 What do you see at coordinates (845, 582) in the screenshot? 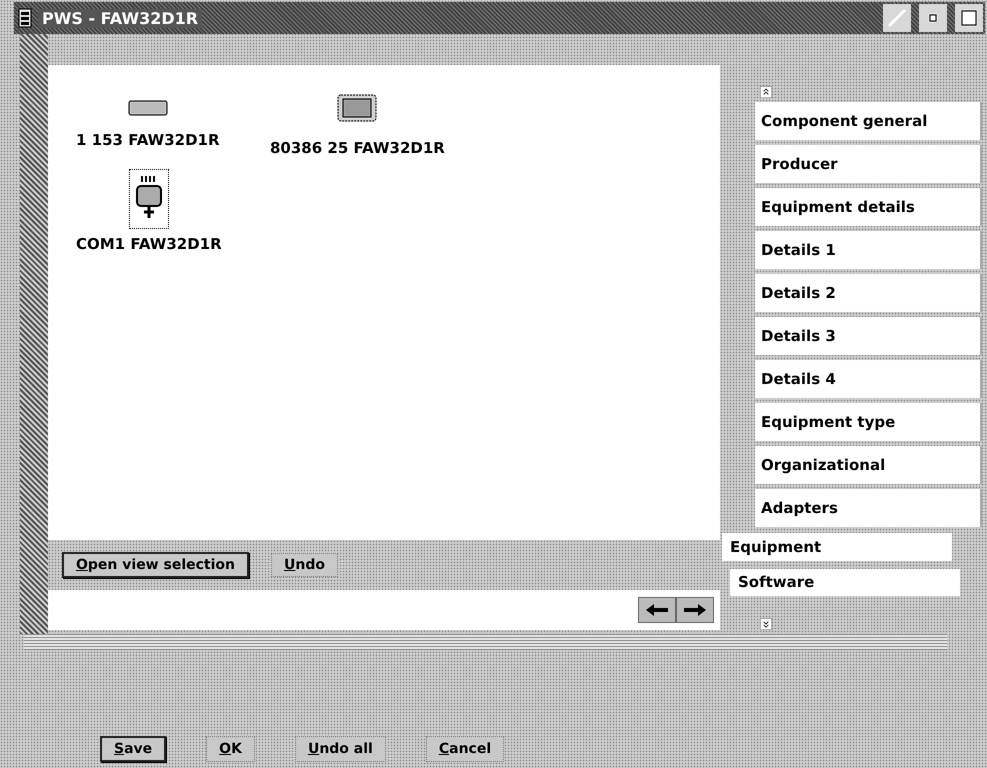
I see `notebook-tab: Software` at bounding box center [845, 582].